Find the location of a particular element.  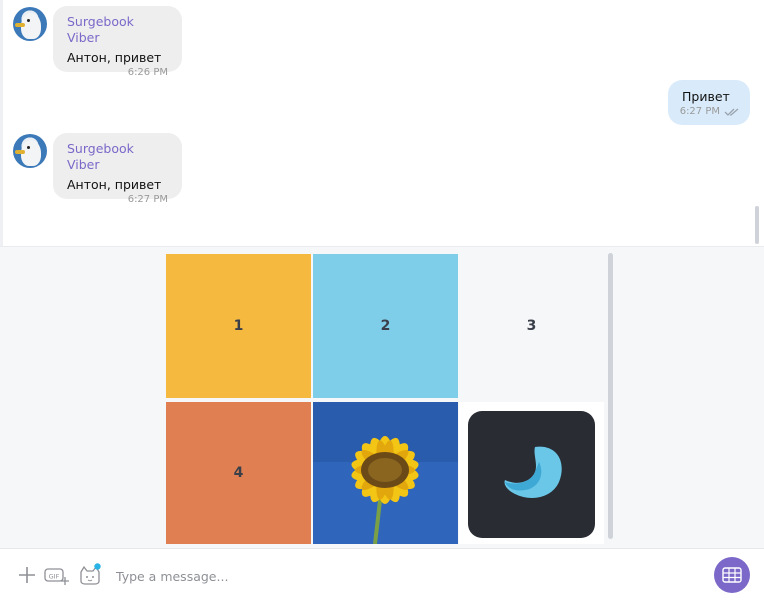

outgoing-message: Привет 6:27 PM is located at coordinates (709, 102).